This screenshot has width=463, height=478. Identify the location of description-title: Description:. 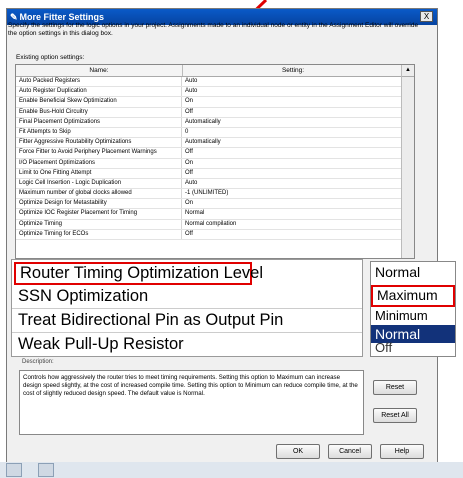
(38, 362).